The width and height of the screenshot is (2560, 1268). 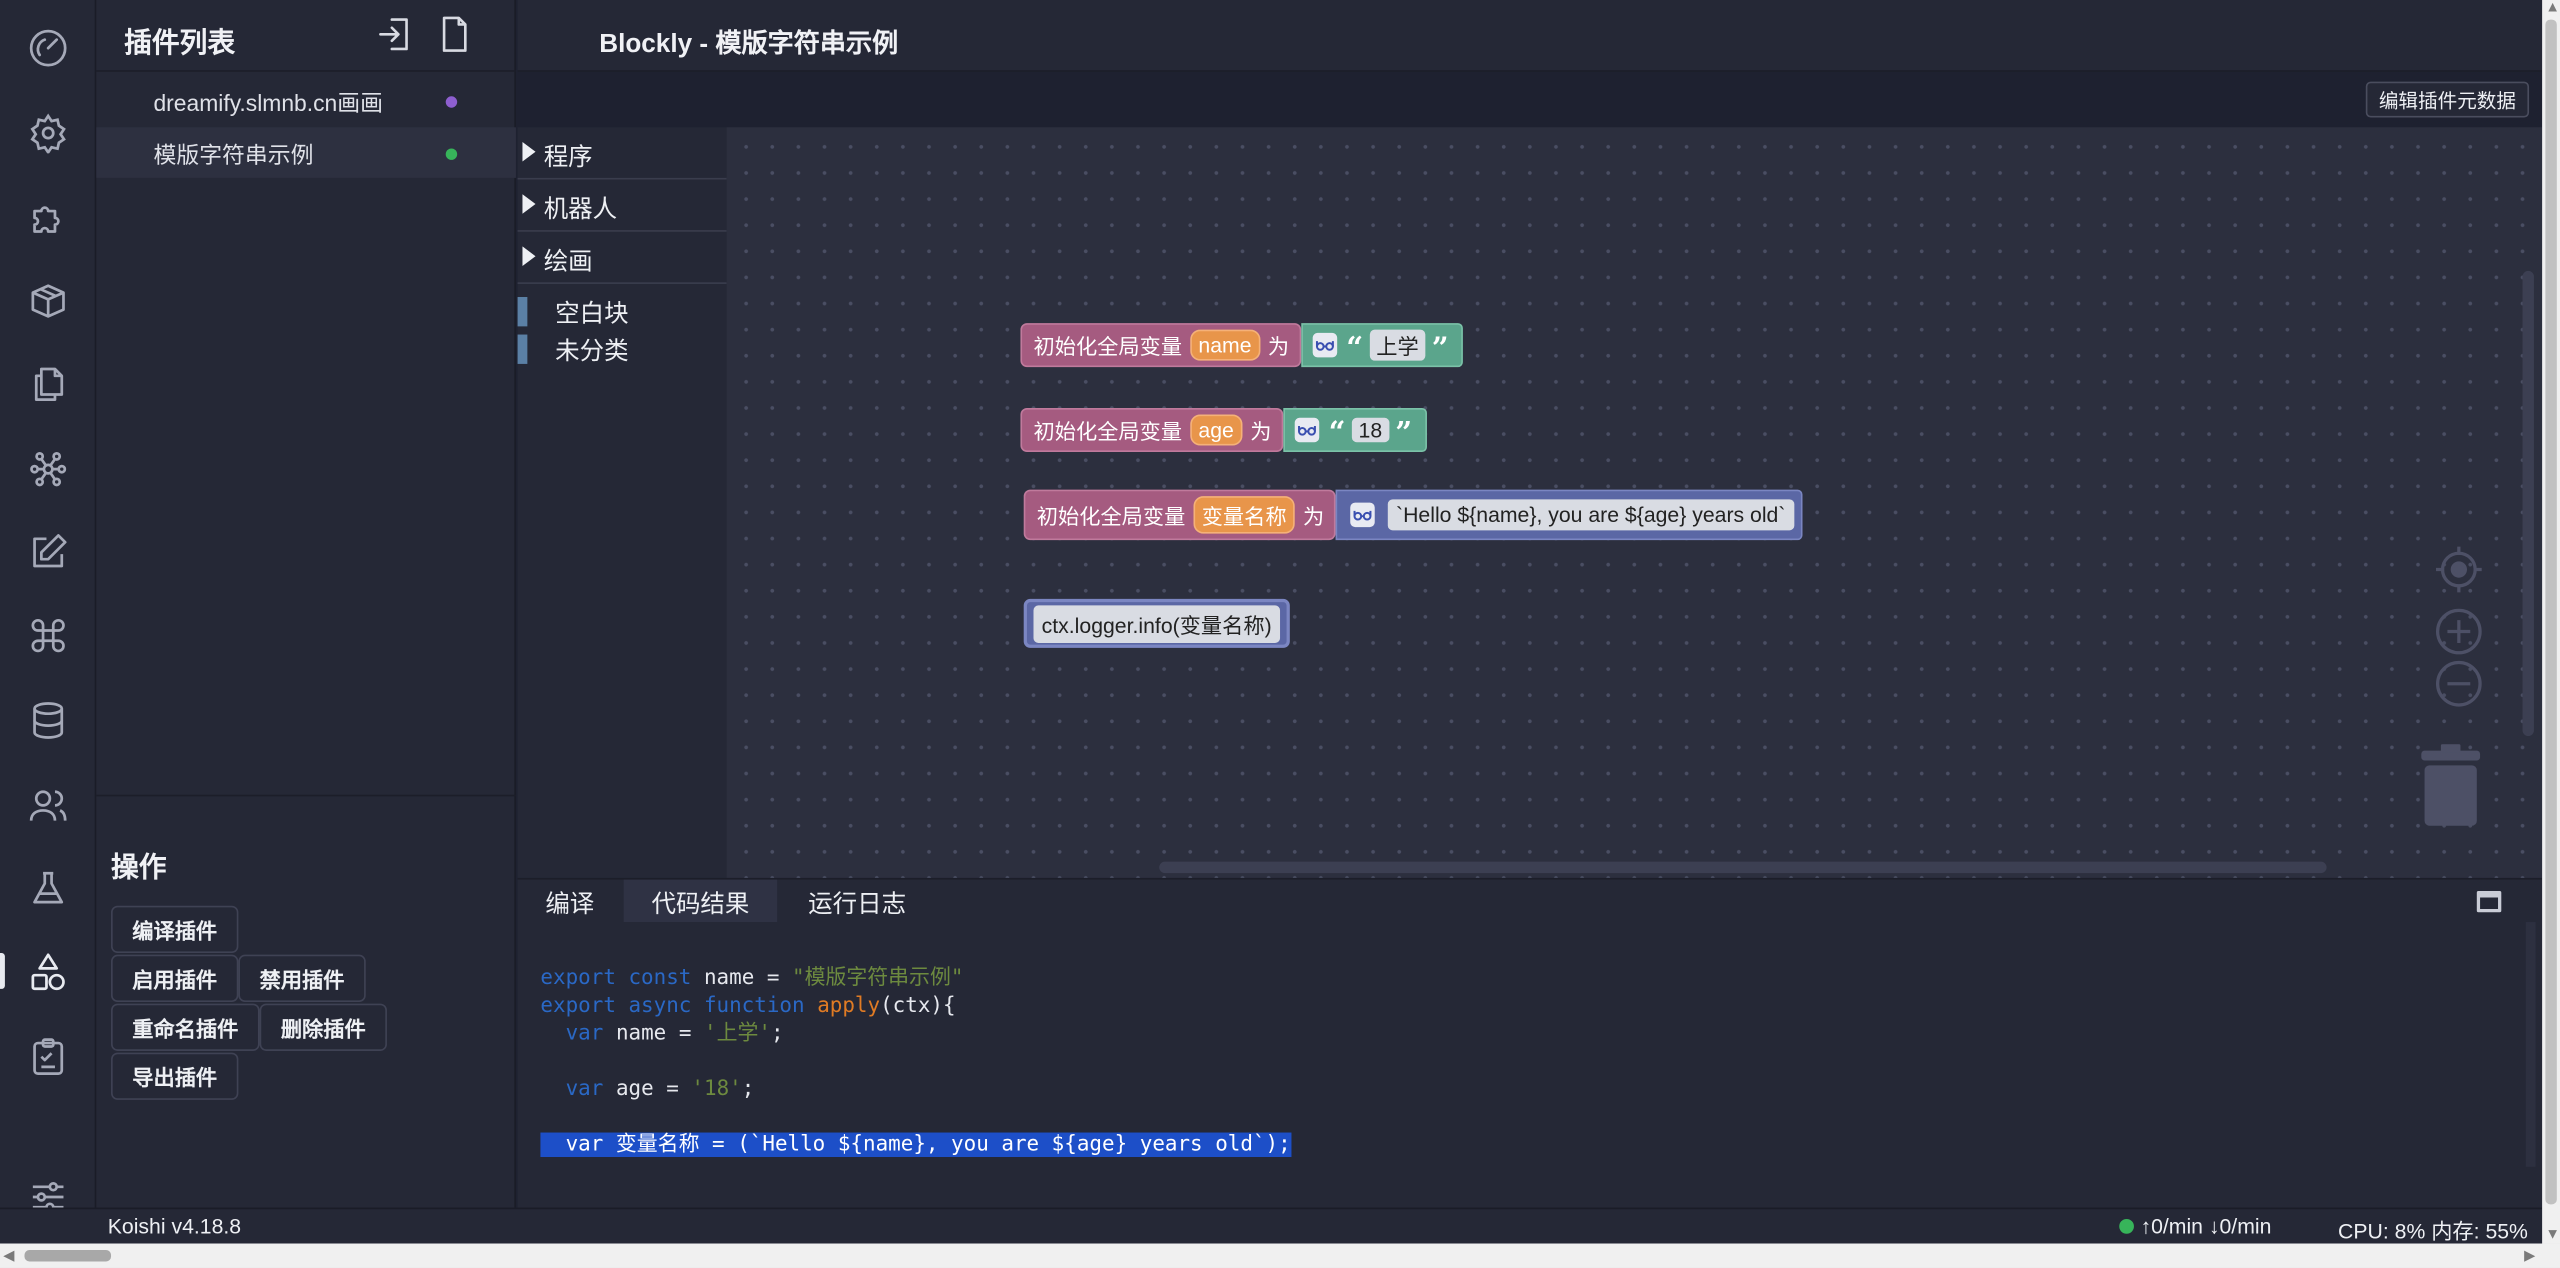 I want to click on toolbox-category-bot: 机器人, so click(x=622, y=206).